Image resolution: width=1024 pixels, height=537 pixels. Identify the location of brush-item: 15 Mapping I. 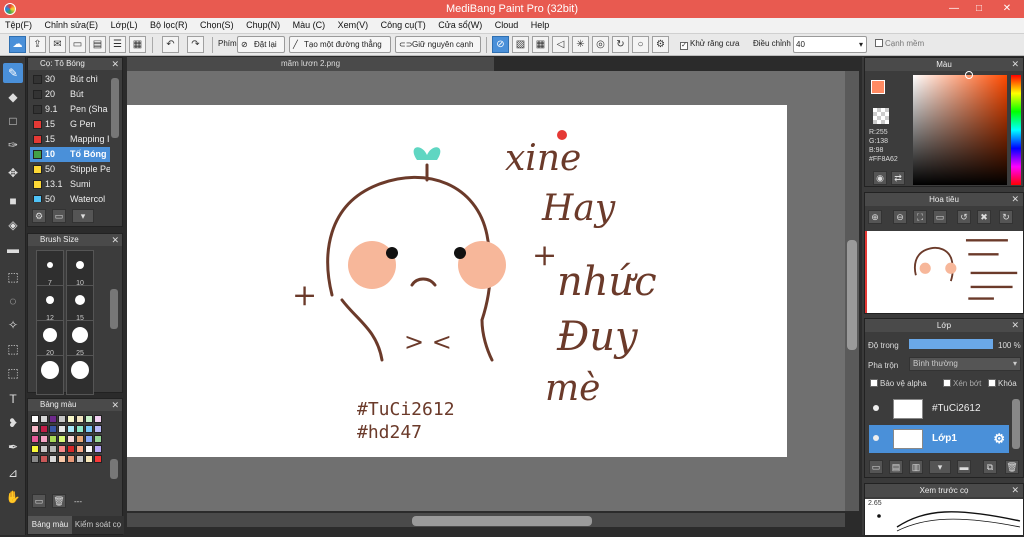
(70, 139).